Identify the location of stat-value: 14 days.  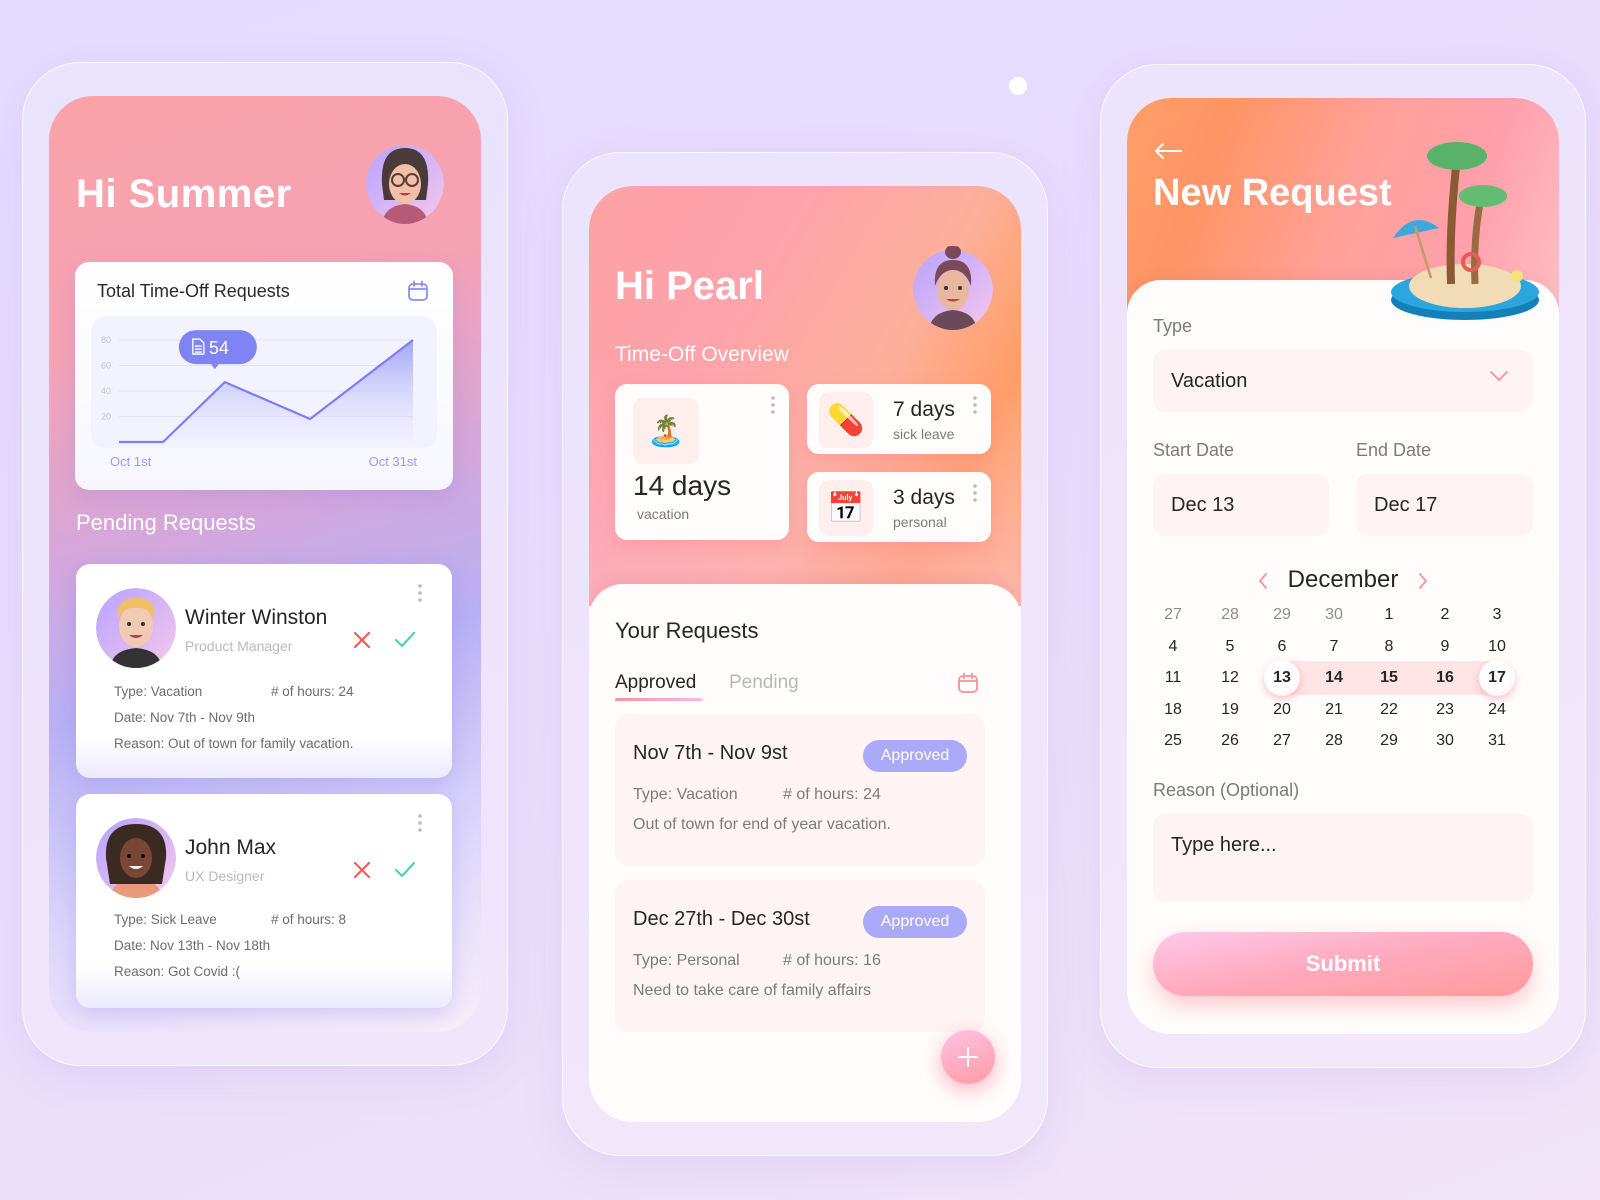
(682, 485).